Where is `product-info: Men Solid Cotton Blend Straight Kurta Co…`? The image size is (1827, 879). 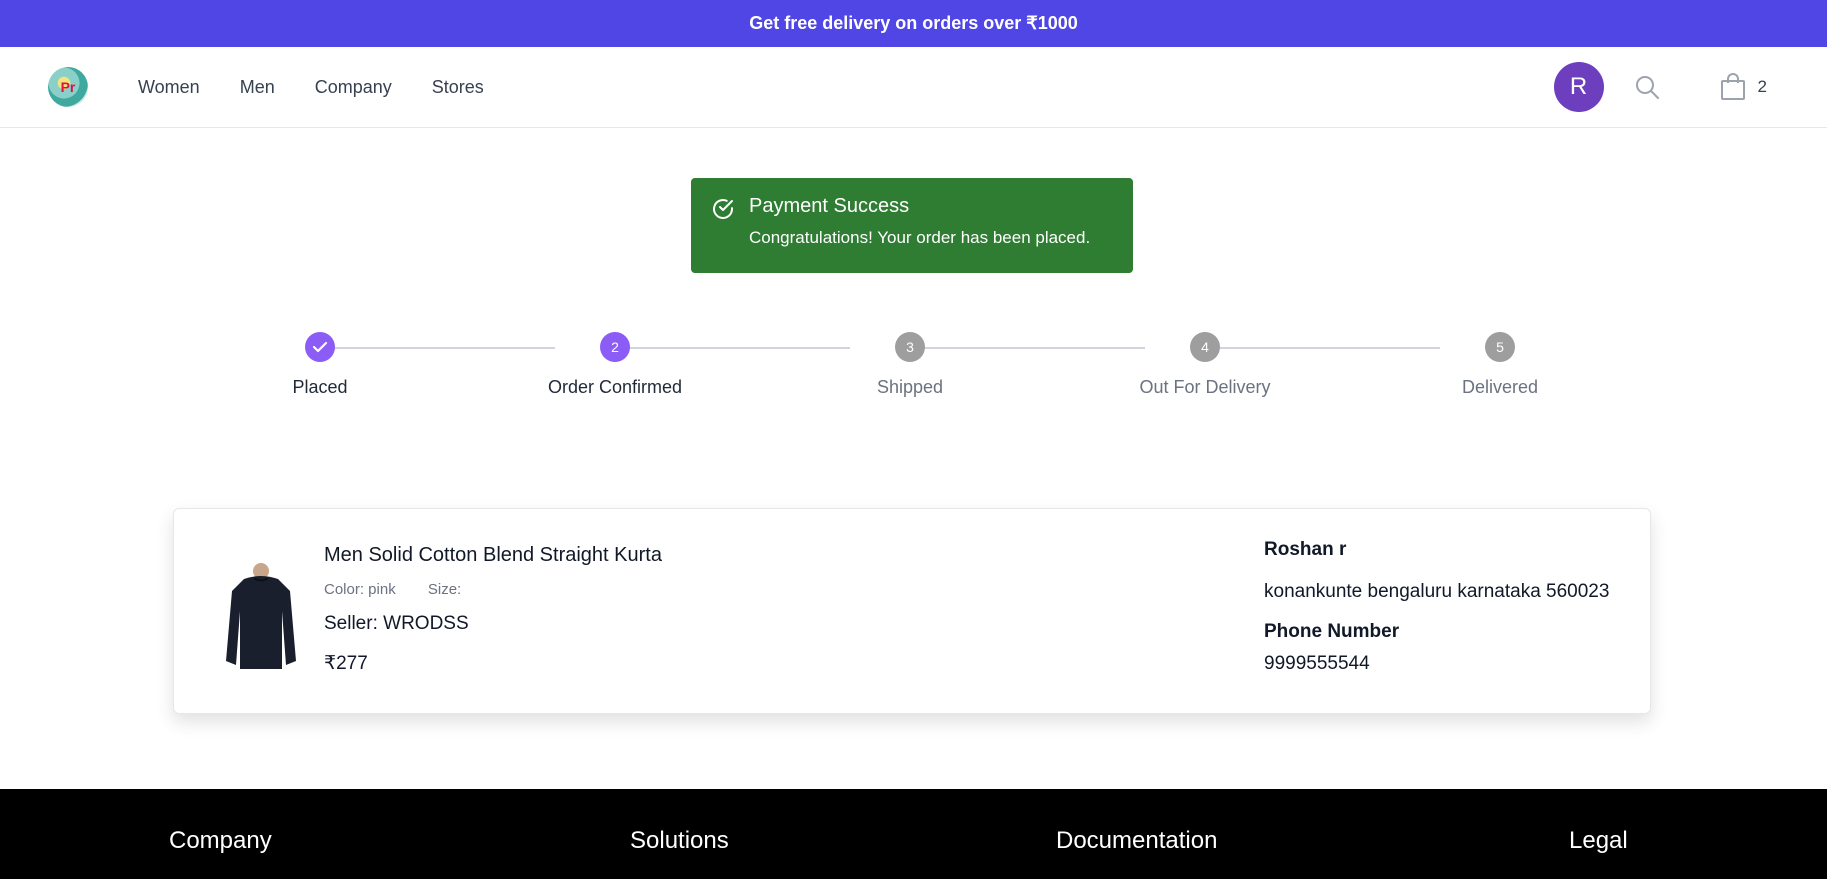 product-info: Men Solid Cotton Blend Straight Kurta Co… is located at coordinates (493, 609).